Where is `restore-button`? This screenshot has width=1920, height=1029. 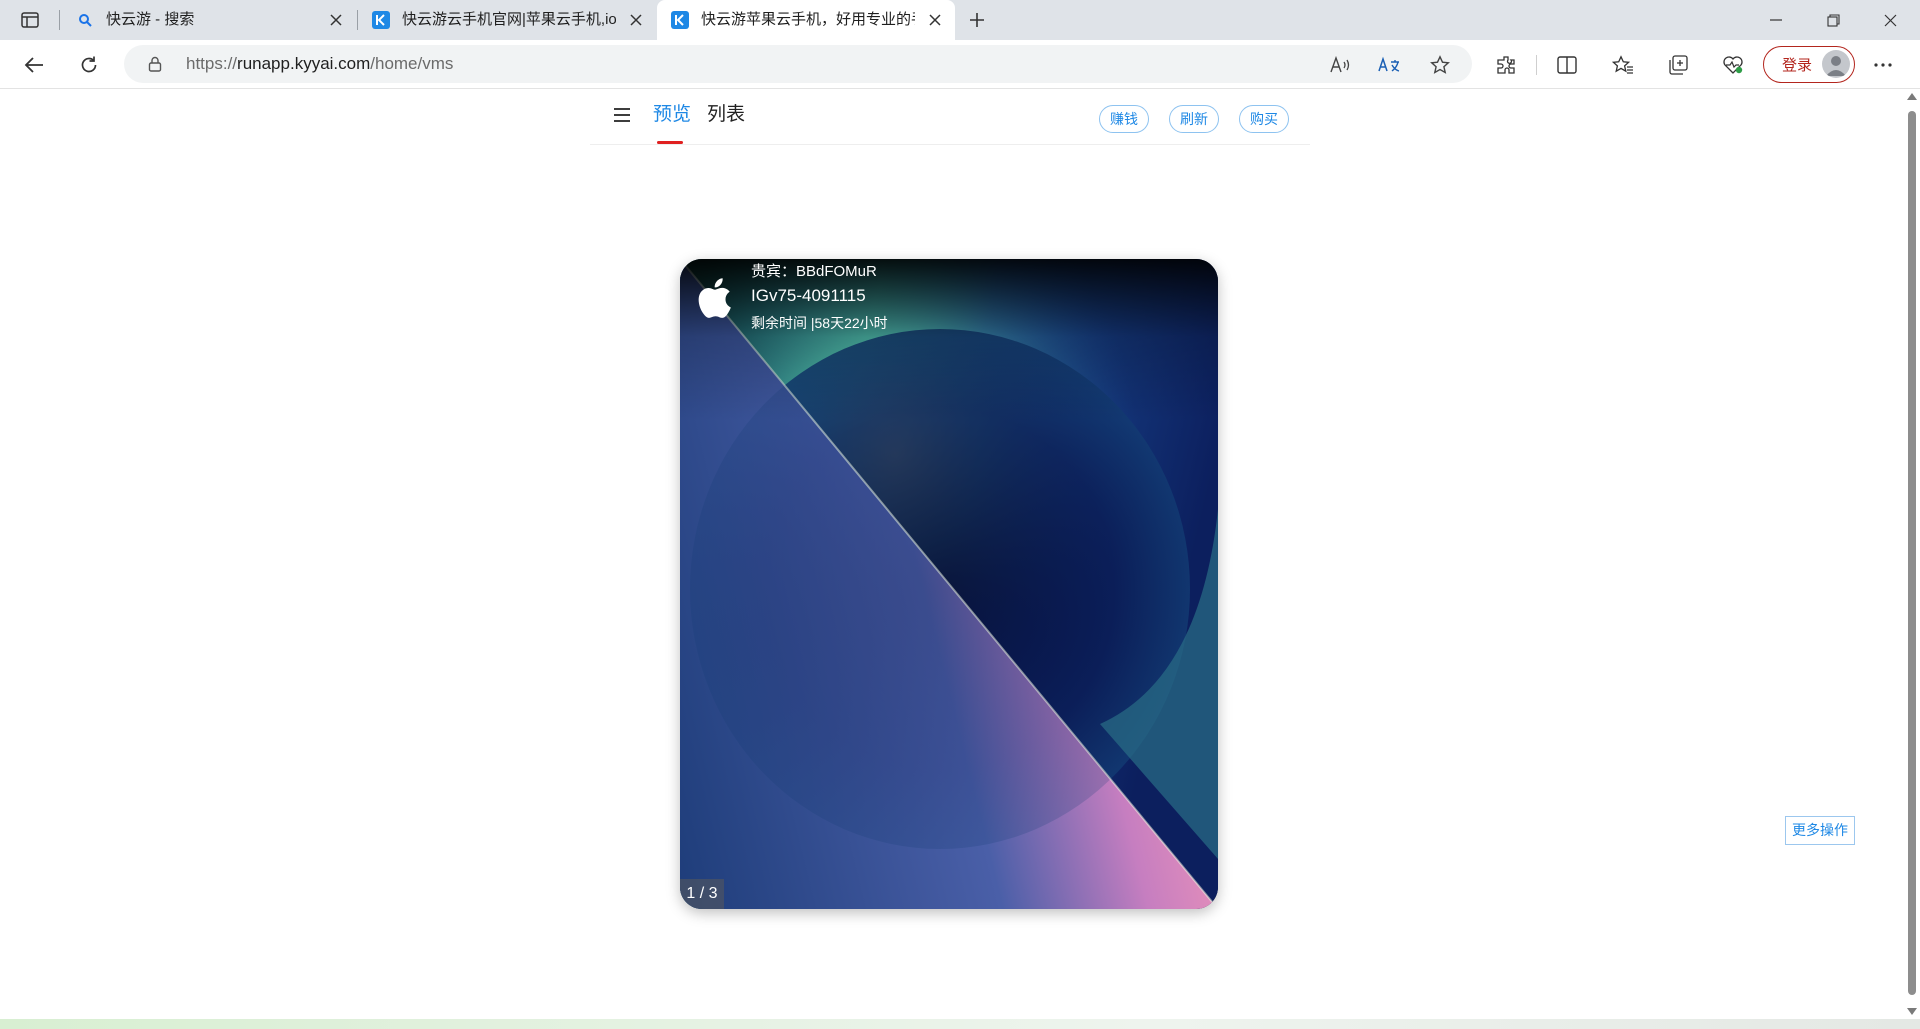 restore-button is located at coordinates (1833, 20).